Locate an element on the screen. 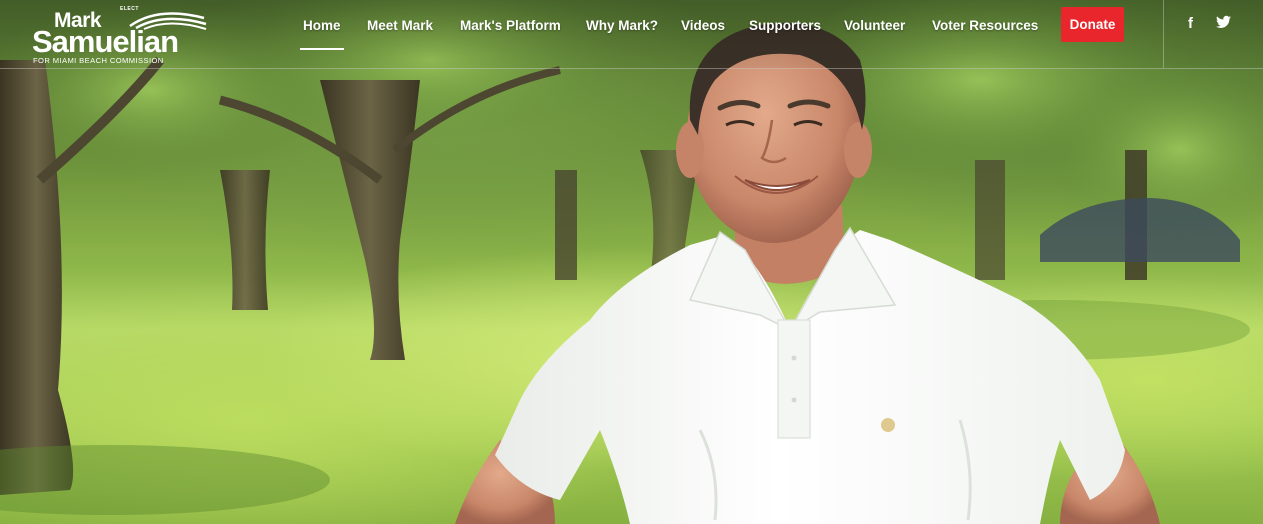 The height and width of the screenshot is (524, 1263). nav-voter-resources: Voter Resources is located at coordinates (985, 26).